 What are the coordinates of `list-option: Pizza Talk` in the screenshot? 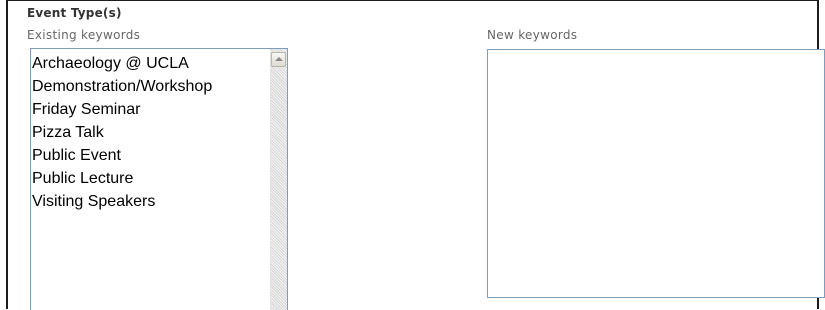 It's located at (150, 132).